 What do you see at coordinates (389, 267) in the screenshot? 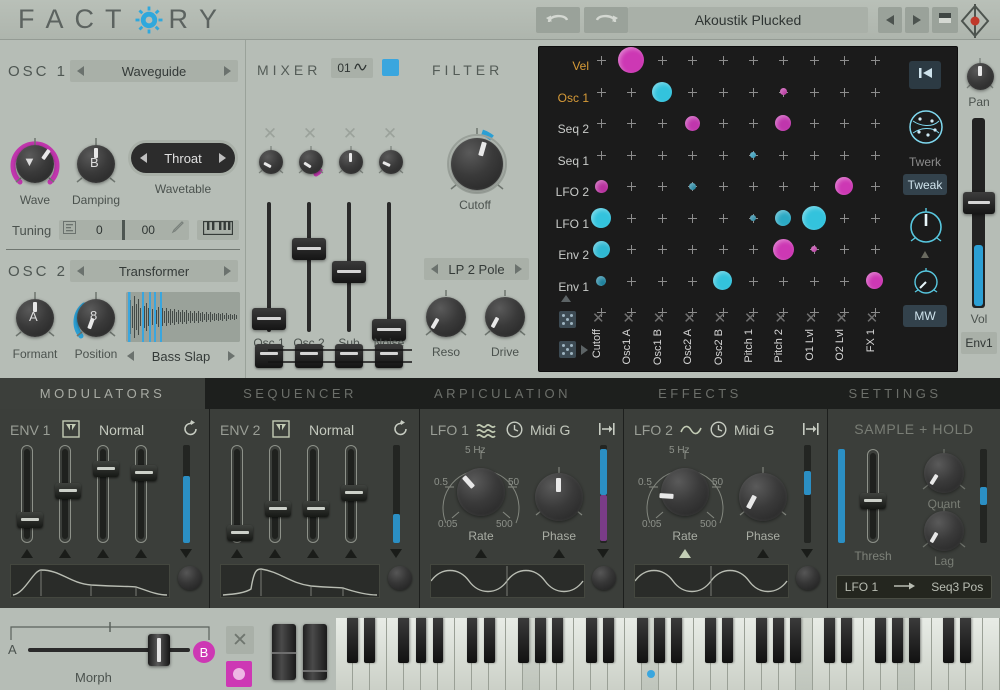
I see `mixer-fader-track-noise` at bounding box center [389, 267].